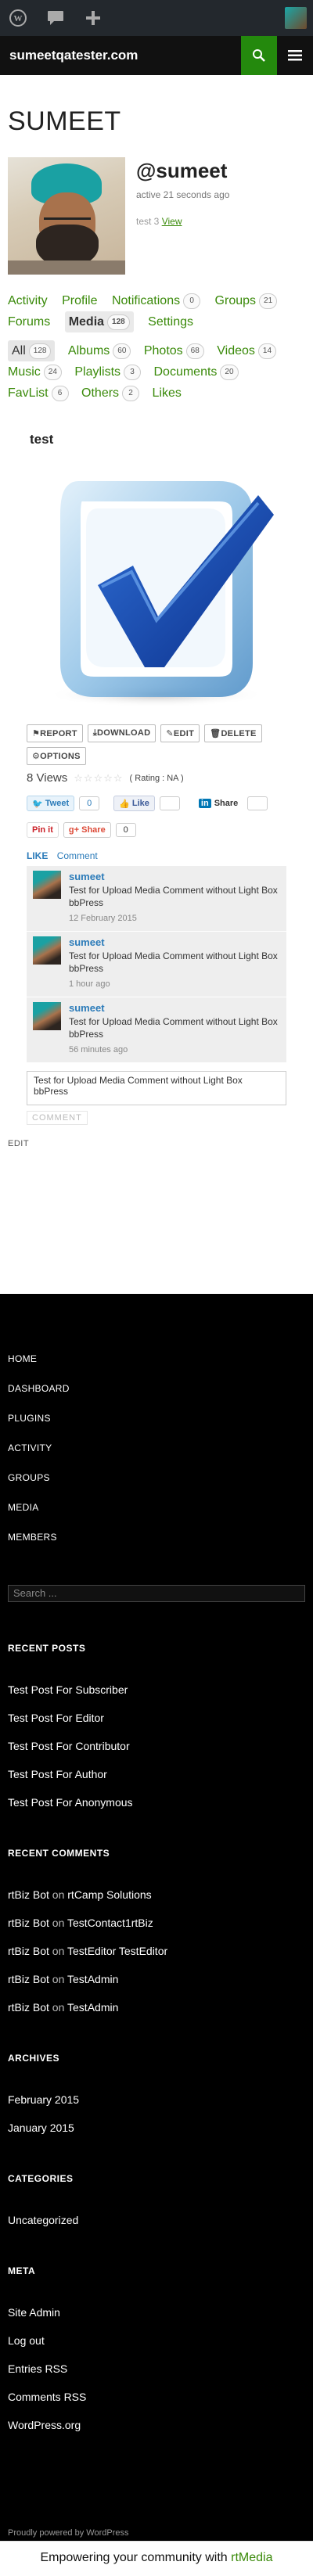 The height and width of the screenshot is (2576, 313). What do you see at coordinates (79, 301) in the screenshot?
I see `nav-profile: Profile` at bounding box center [79, 301].